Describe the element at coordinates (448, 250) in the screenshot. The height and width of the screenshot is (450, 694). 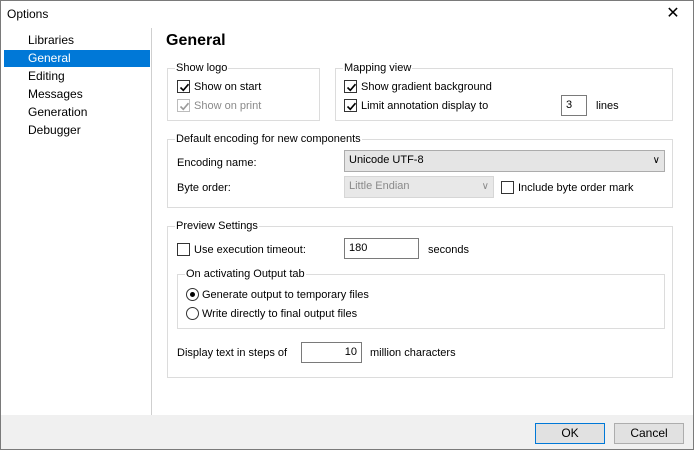
I see `execution-timeout-unit: seconds` at that location.